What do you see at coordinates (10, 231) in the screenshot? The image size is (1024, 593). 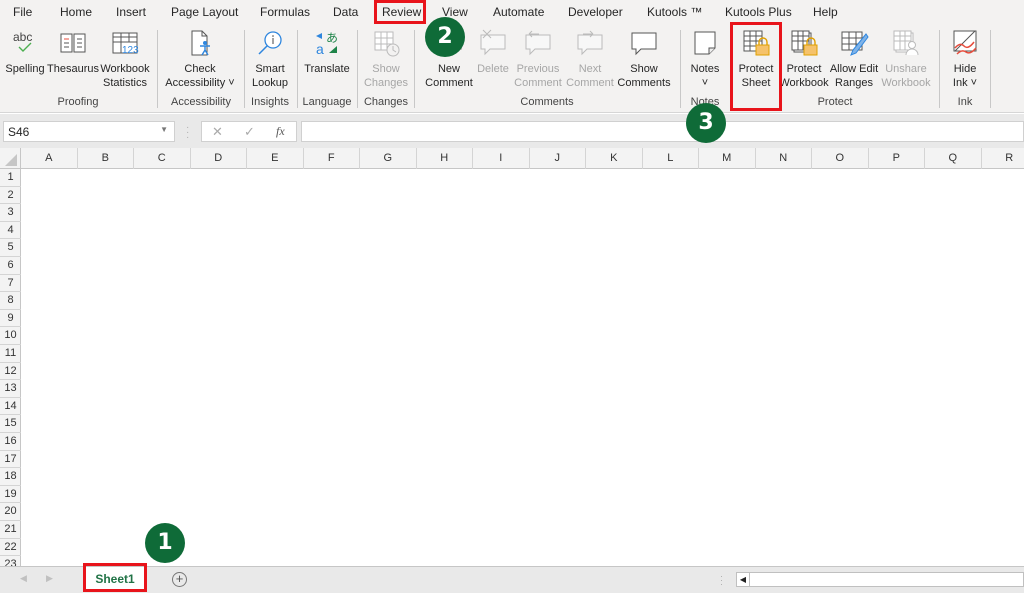 I see `row-header: 4` at bounding box center [10, 231].